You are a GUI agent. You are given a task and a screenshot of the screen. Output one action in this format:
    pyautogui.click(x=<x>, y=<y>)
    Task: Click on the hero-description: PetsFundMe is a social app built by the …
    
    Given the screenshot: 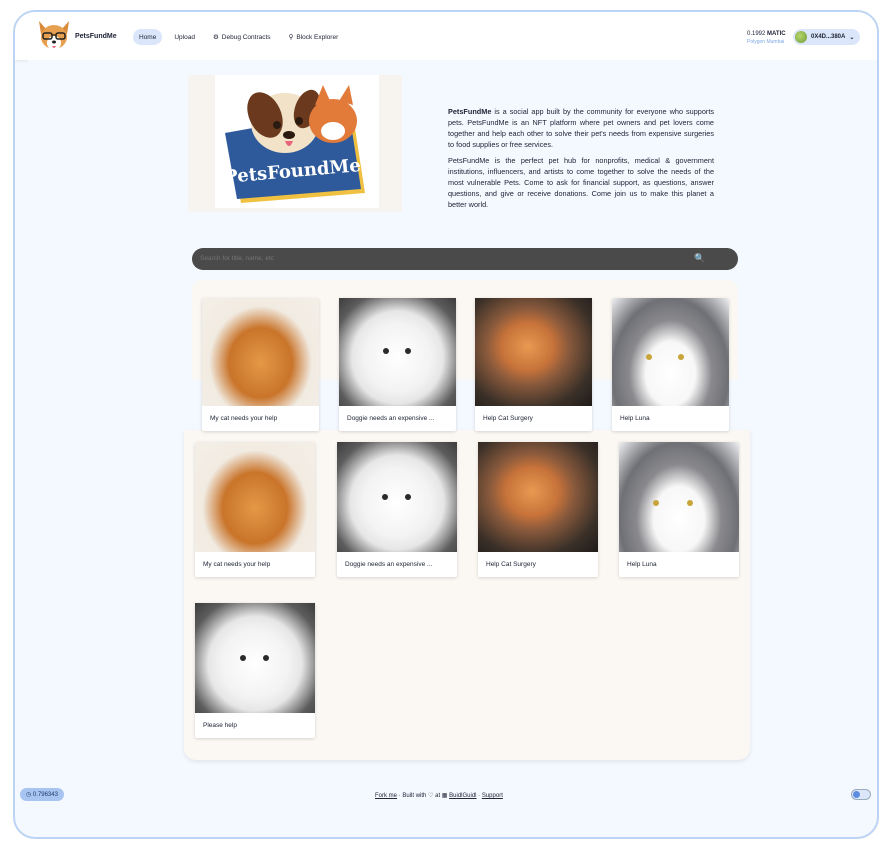 What is the action you would take?
    pyautogui.click(x=581, y=160)
    